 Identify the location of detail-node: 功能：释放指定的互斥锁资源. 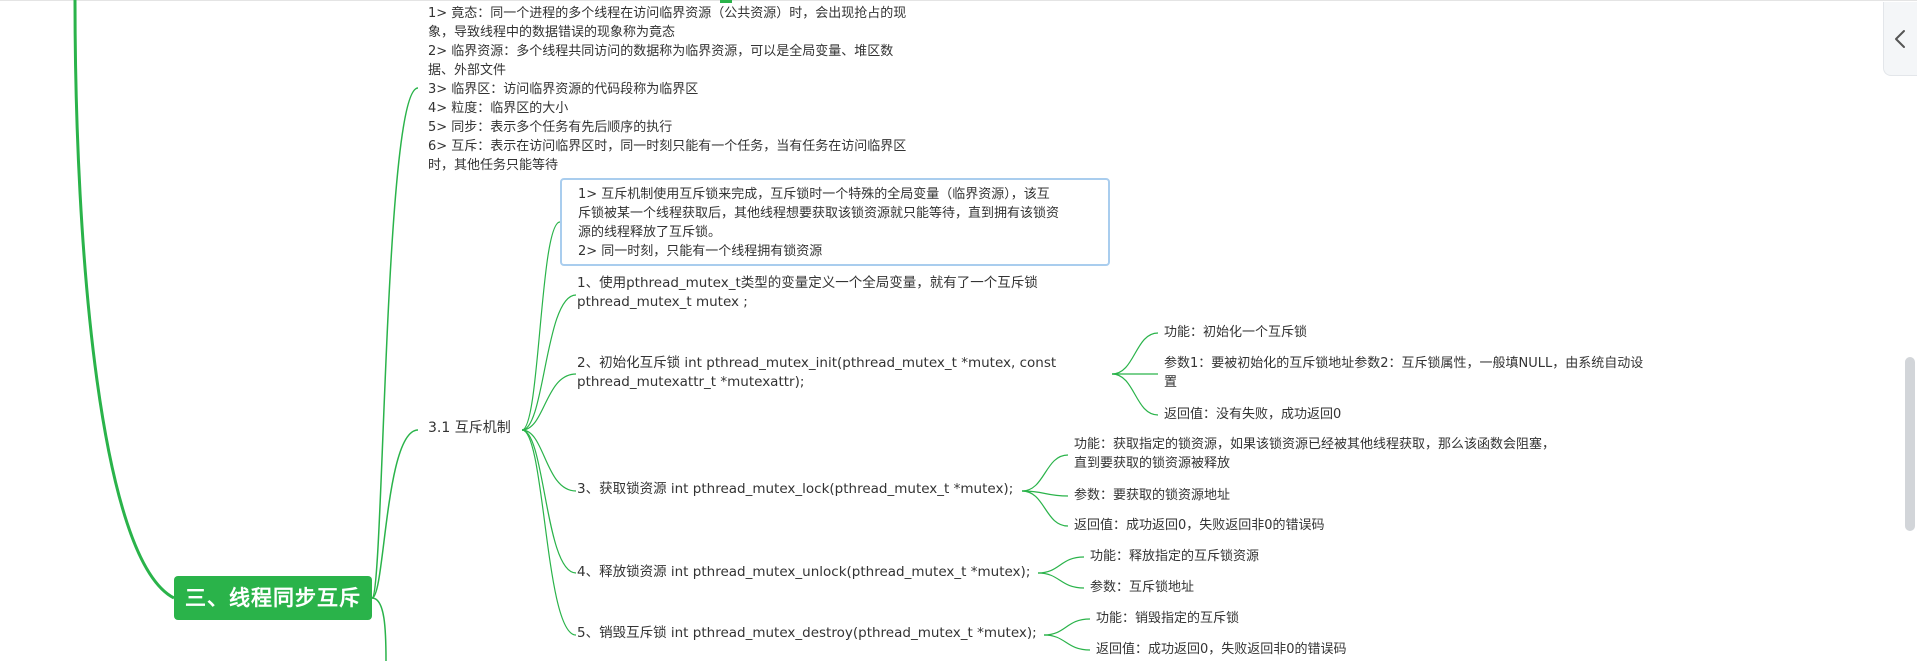
(1174, 556).